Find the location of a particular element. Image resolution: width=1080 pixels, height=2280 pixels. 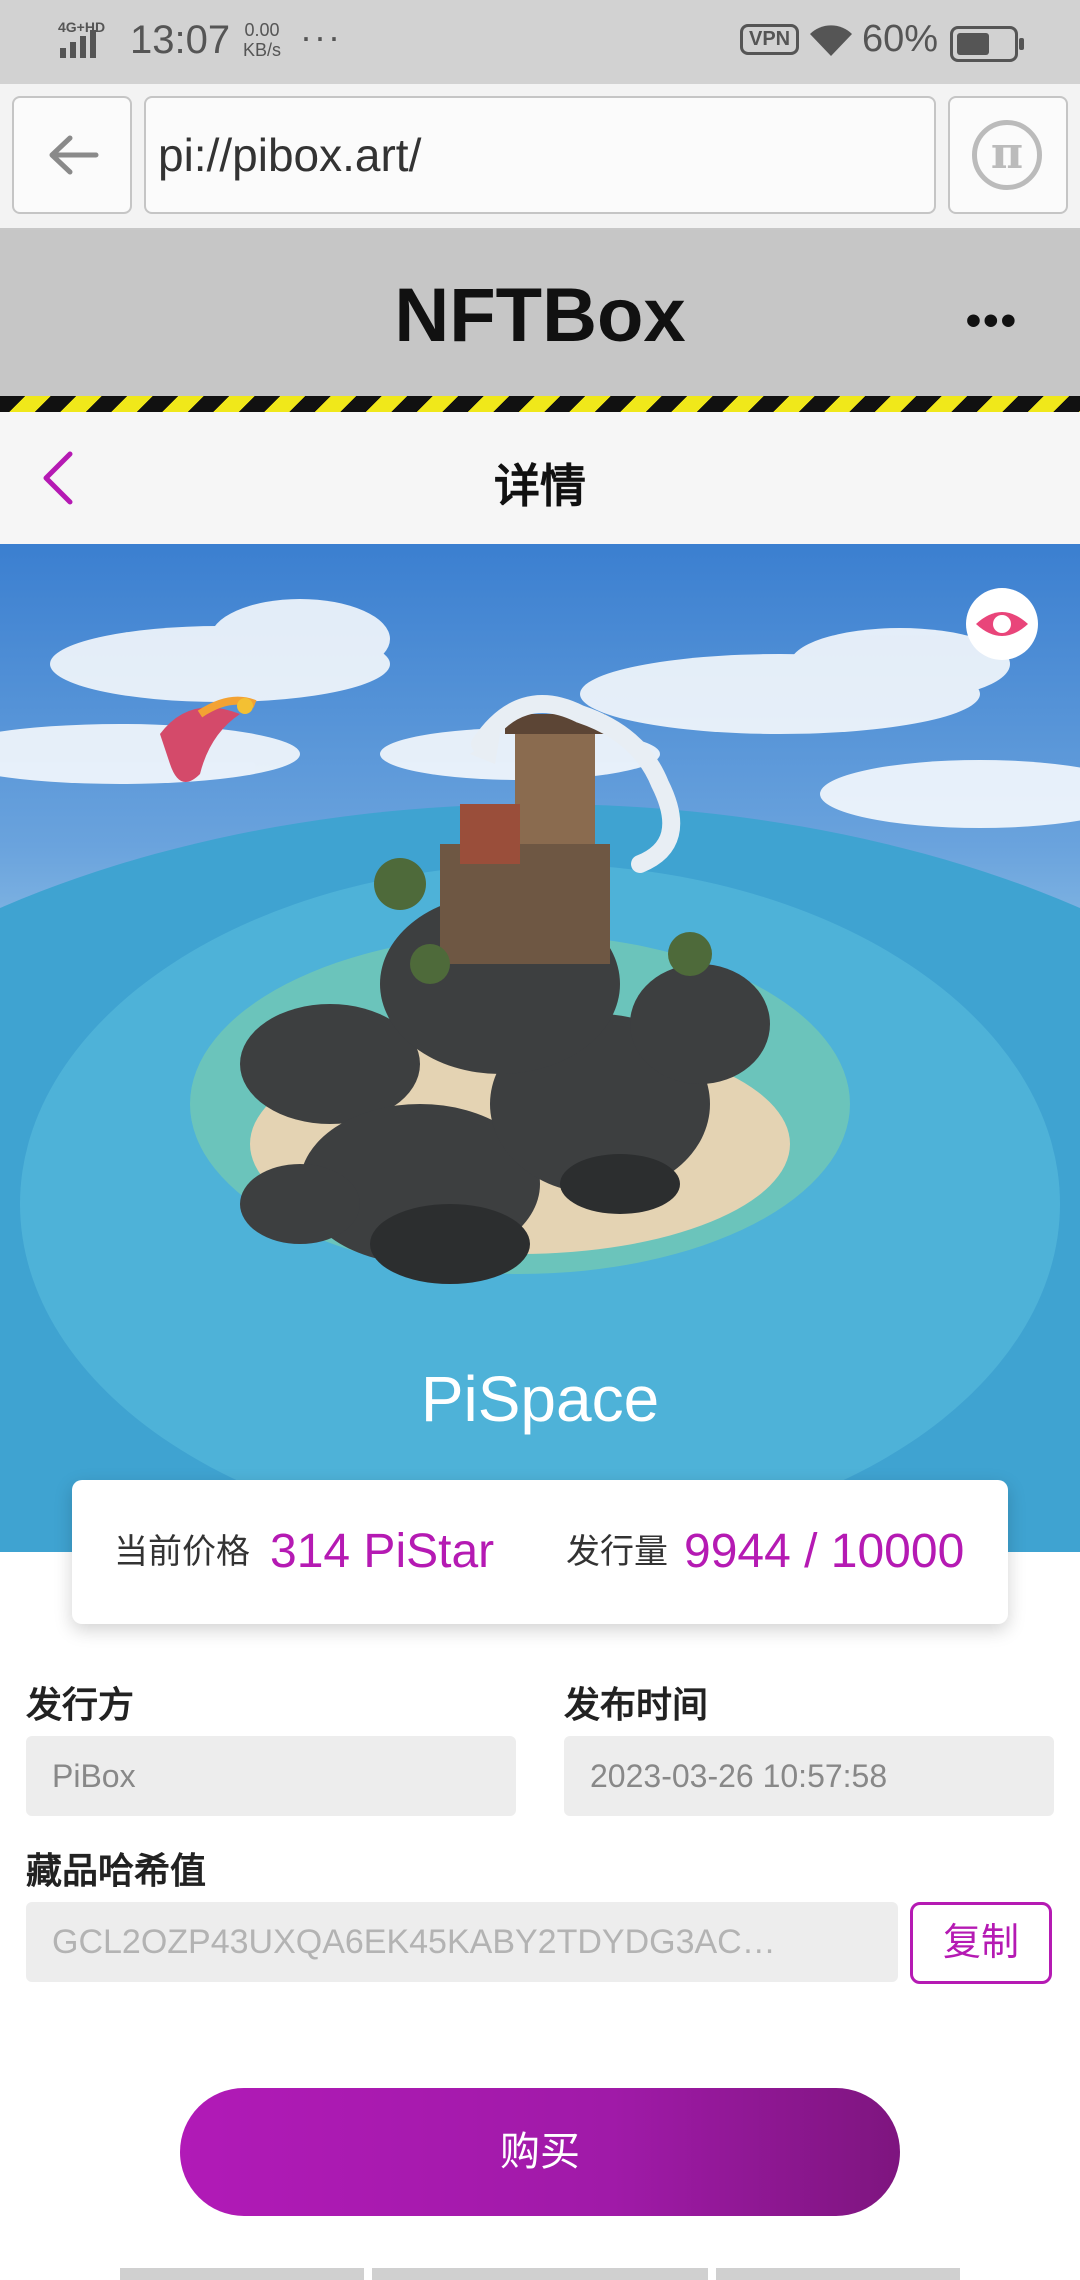

url-bar: pi://pibox.art/ is located at coordinates (540, 155).